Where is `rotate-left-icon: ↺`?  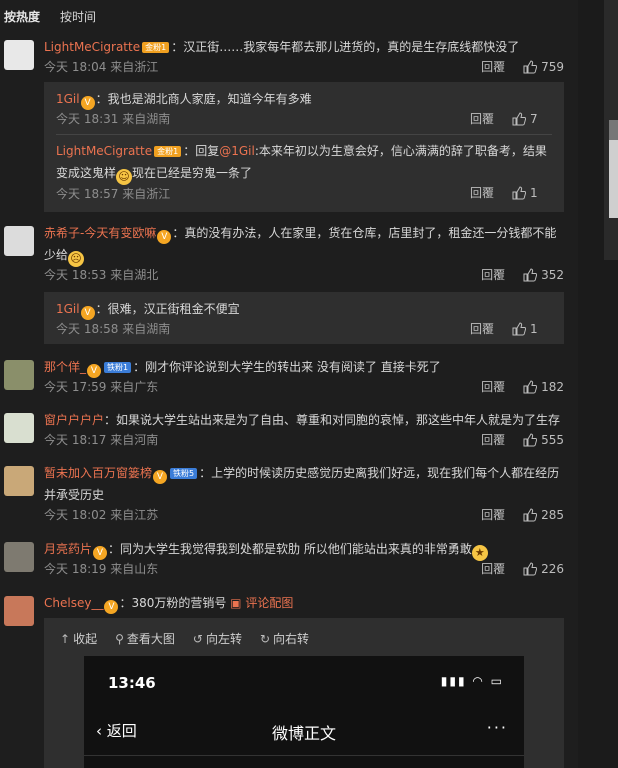 rotate-left-icon: ↺ is located at coordinates (197, 639).